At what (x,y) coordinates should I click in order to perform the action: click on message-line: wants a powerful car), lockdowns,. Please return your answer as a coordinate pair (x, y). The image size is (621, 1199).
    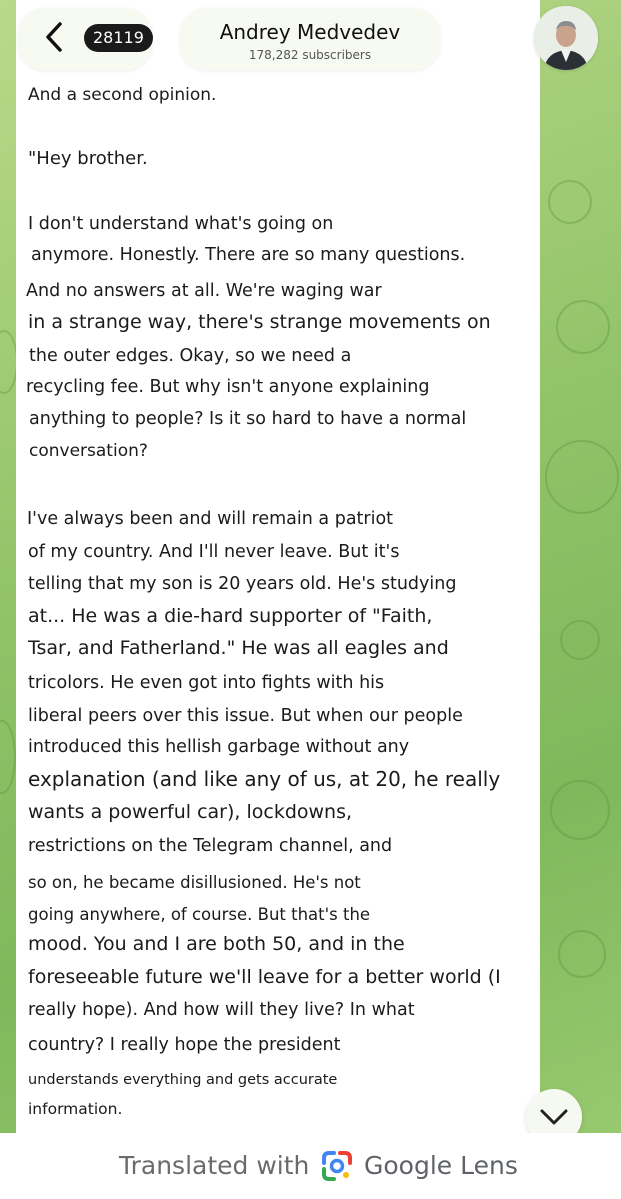
    Looking at the image, I should click on (190, 812).